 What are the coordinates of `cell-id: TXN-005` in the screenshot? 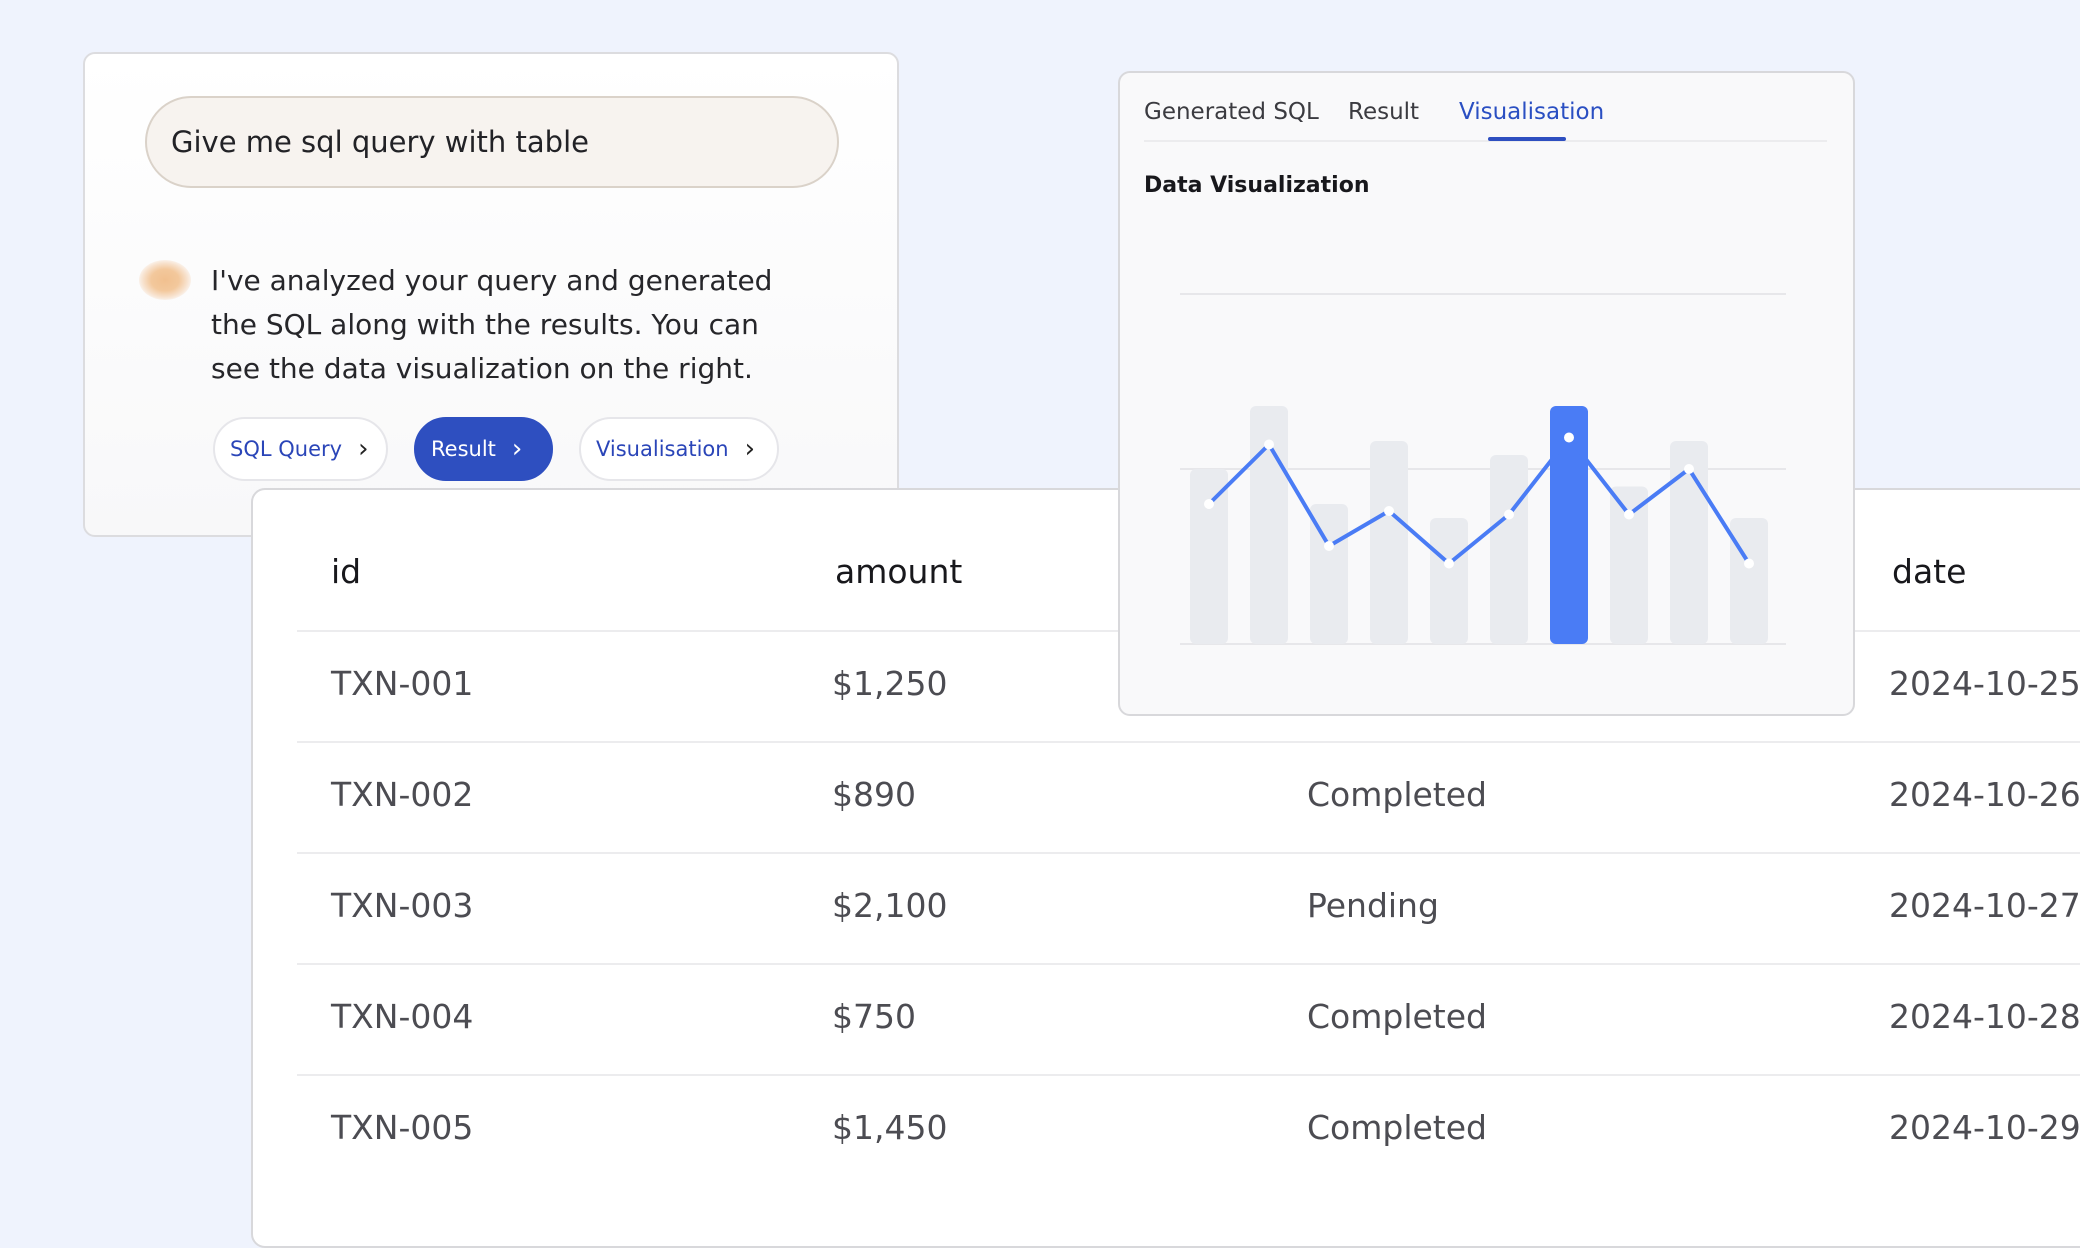 It's located at (402, 1127).